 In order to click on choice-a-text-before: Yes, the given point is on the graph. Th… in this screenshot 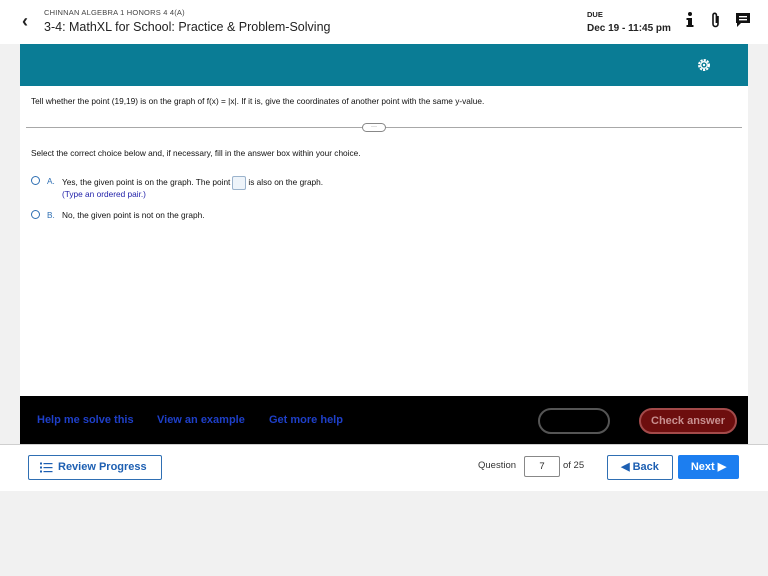, I will do `click(146, 182)`.